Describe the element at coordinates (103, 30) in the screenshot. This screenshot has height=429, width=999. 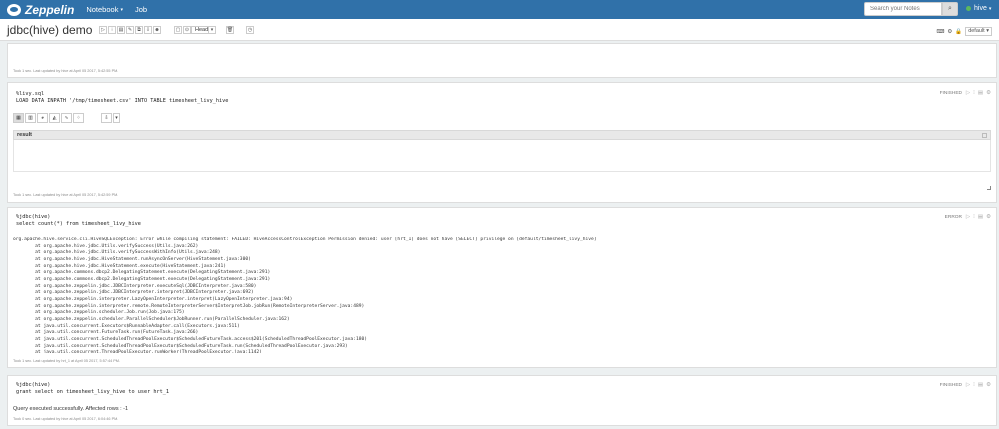
I see `run-all-icon: ▷` at that location.